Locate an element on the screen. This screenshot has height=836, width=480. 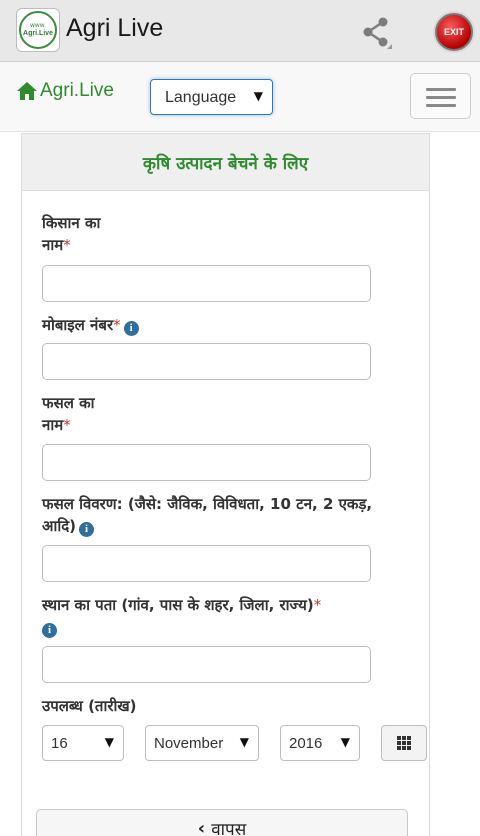
year-select-value: 2016 is located at coordinates (306, 743).